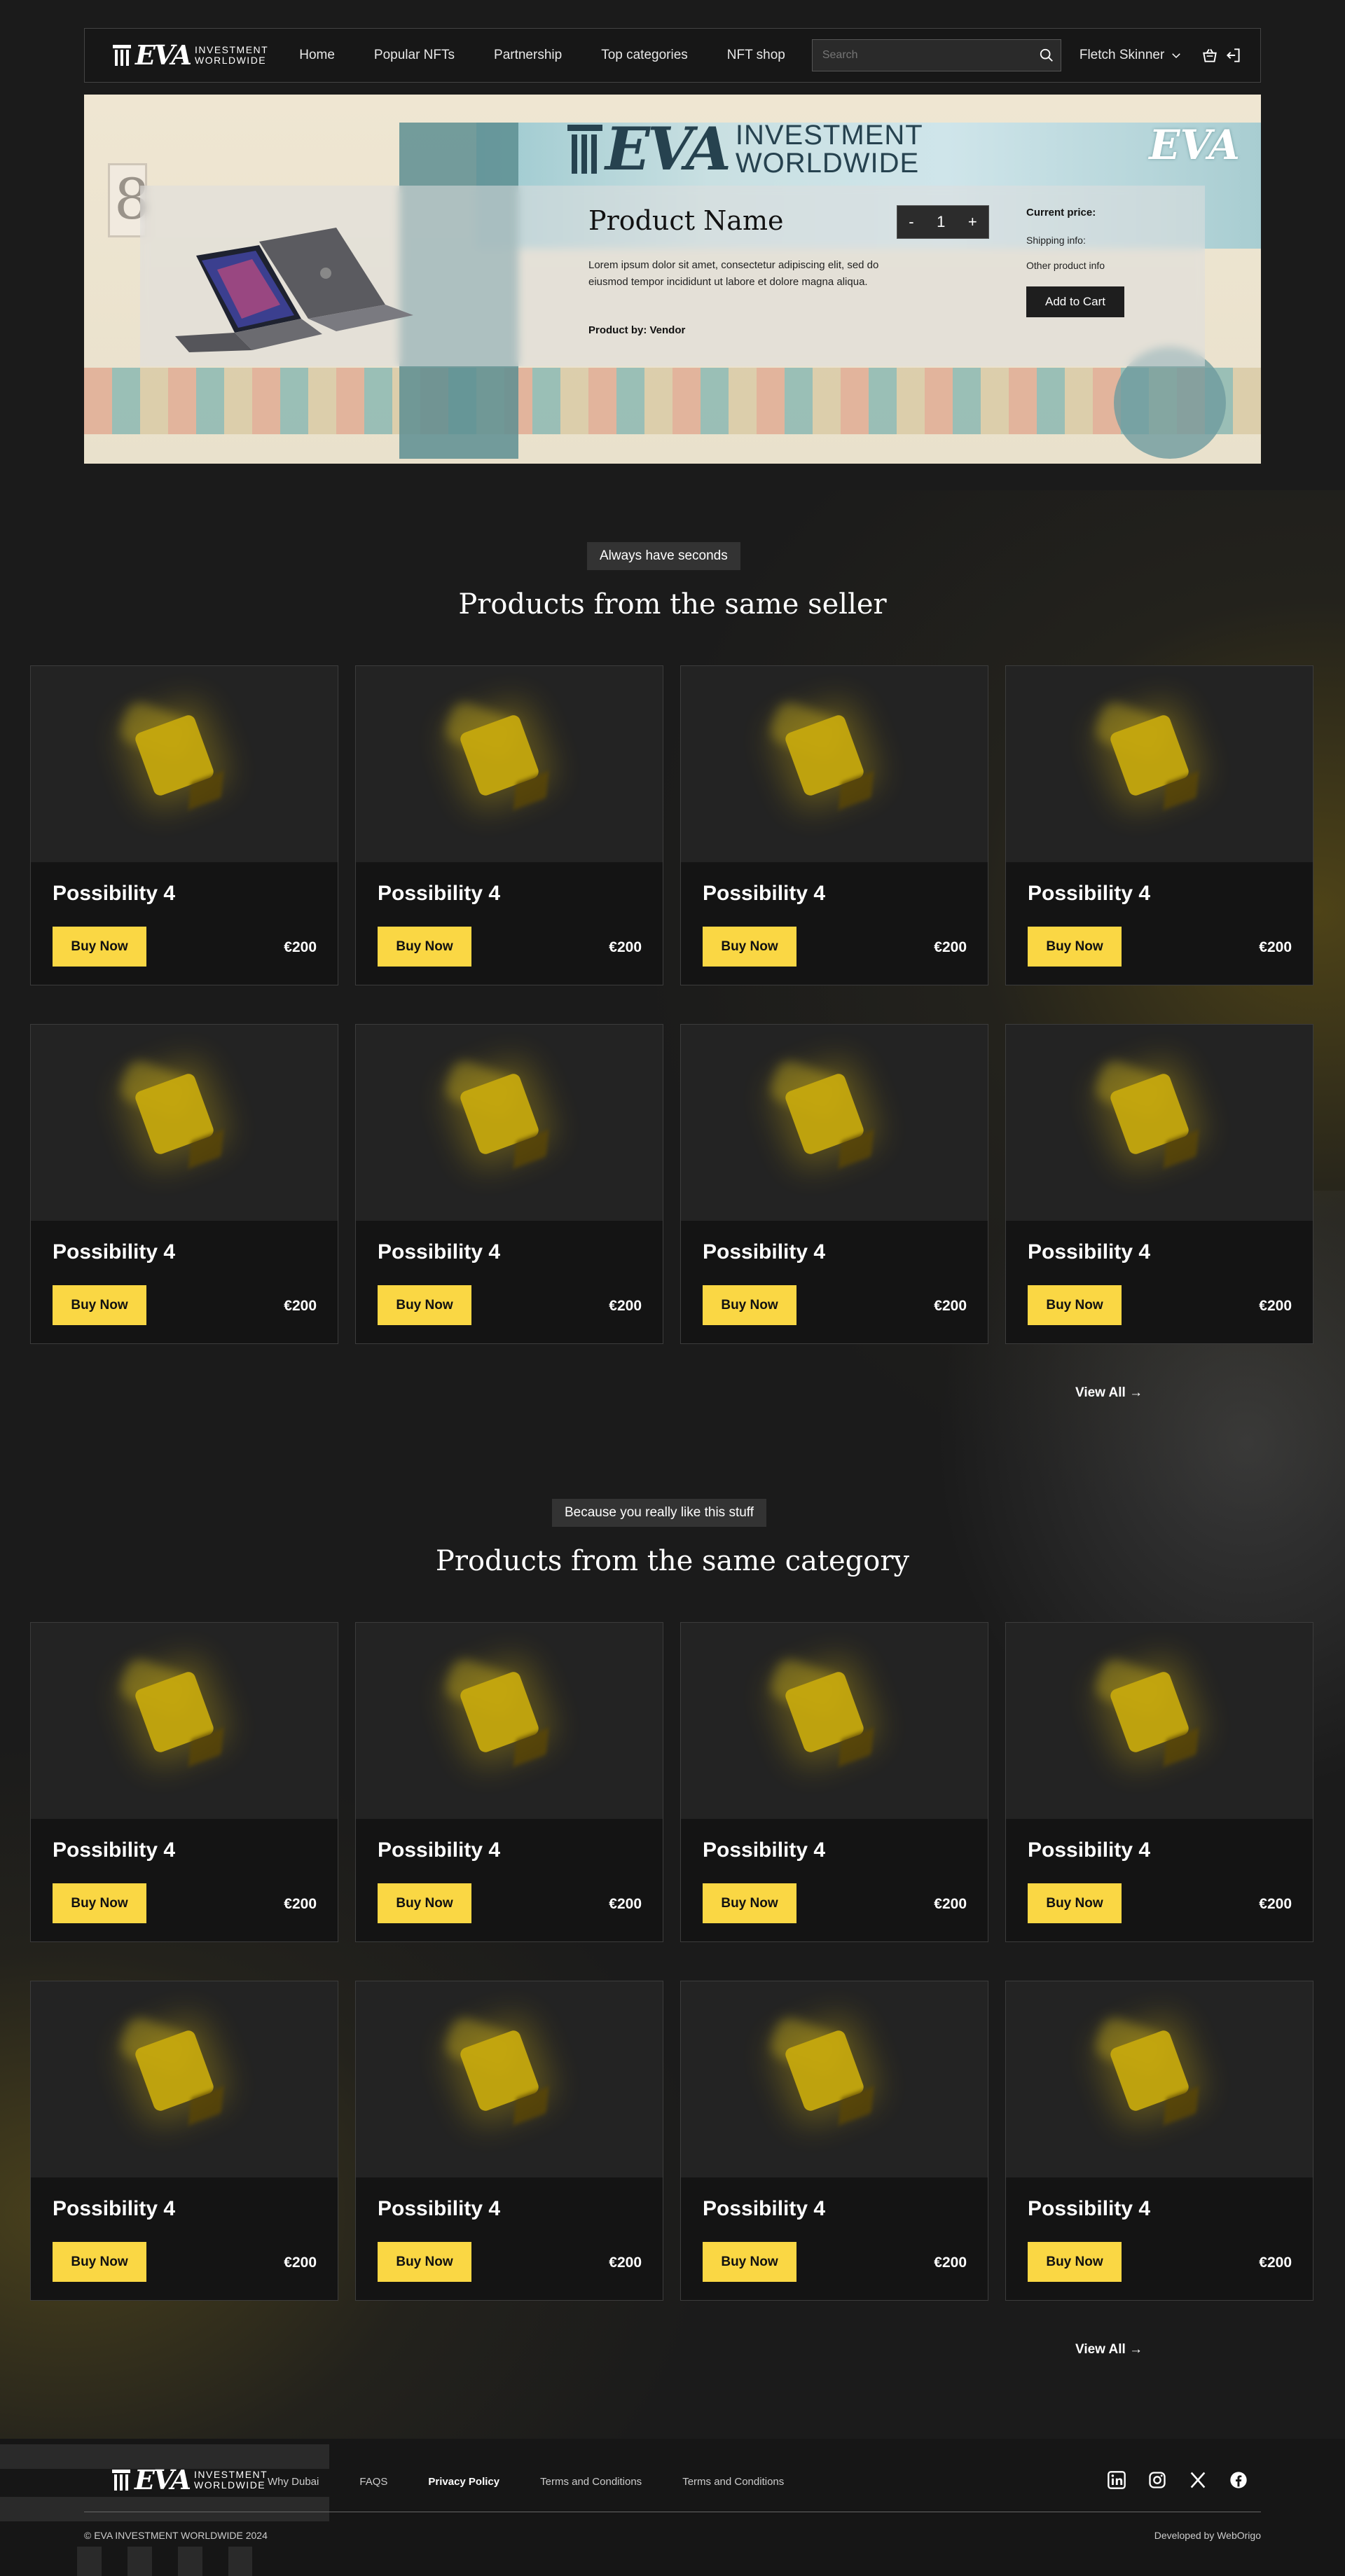  I want to click on facebook-icon, so click(1238, 2480).